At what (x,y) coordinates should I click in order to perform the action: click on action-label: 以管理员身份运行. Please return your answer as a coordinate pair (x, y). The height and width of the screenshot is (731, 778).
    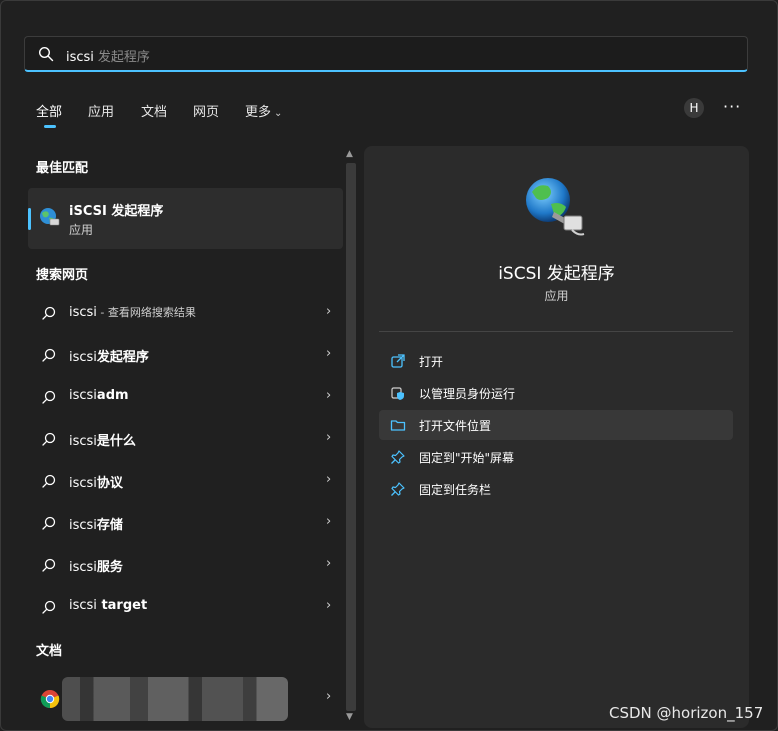
    Looking at the image, I should click on (467, 394).